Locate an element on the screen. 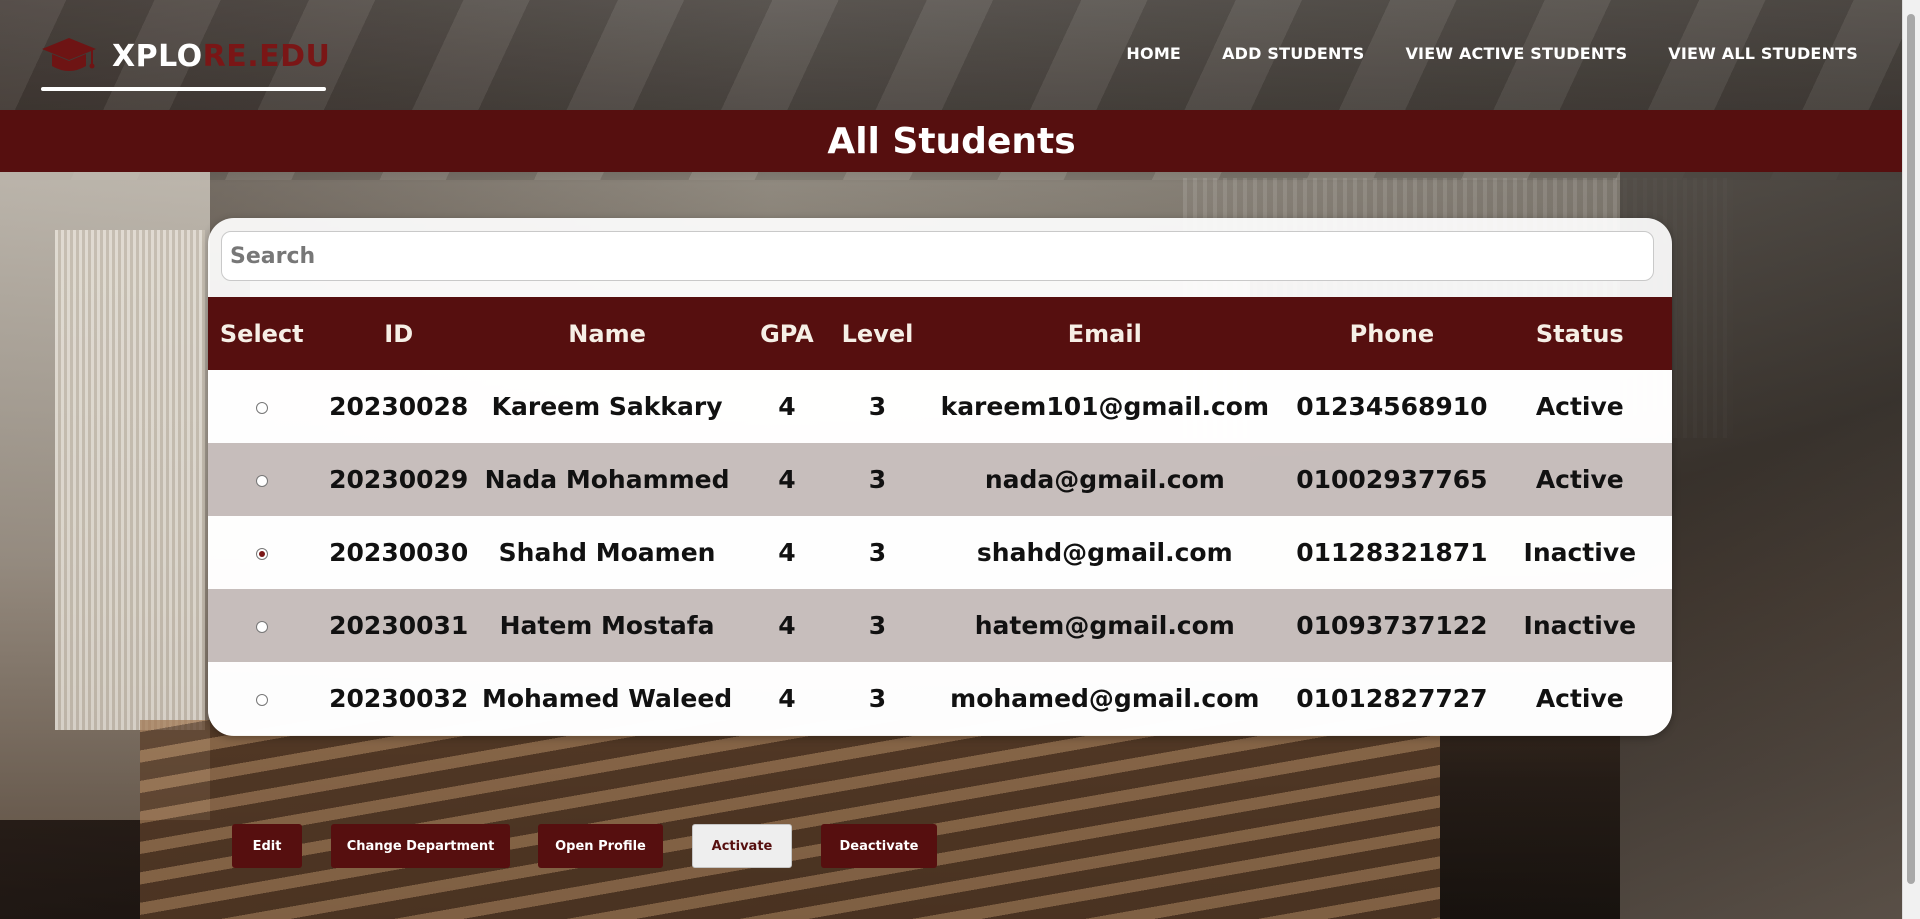 This screenshot has width=1920, height=919. open-profile-button: Open Profile is located at coordinates (600, 846).